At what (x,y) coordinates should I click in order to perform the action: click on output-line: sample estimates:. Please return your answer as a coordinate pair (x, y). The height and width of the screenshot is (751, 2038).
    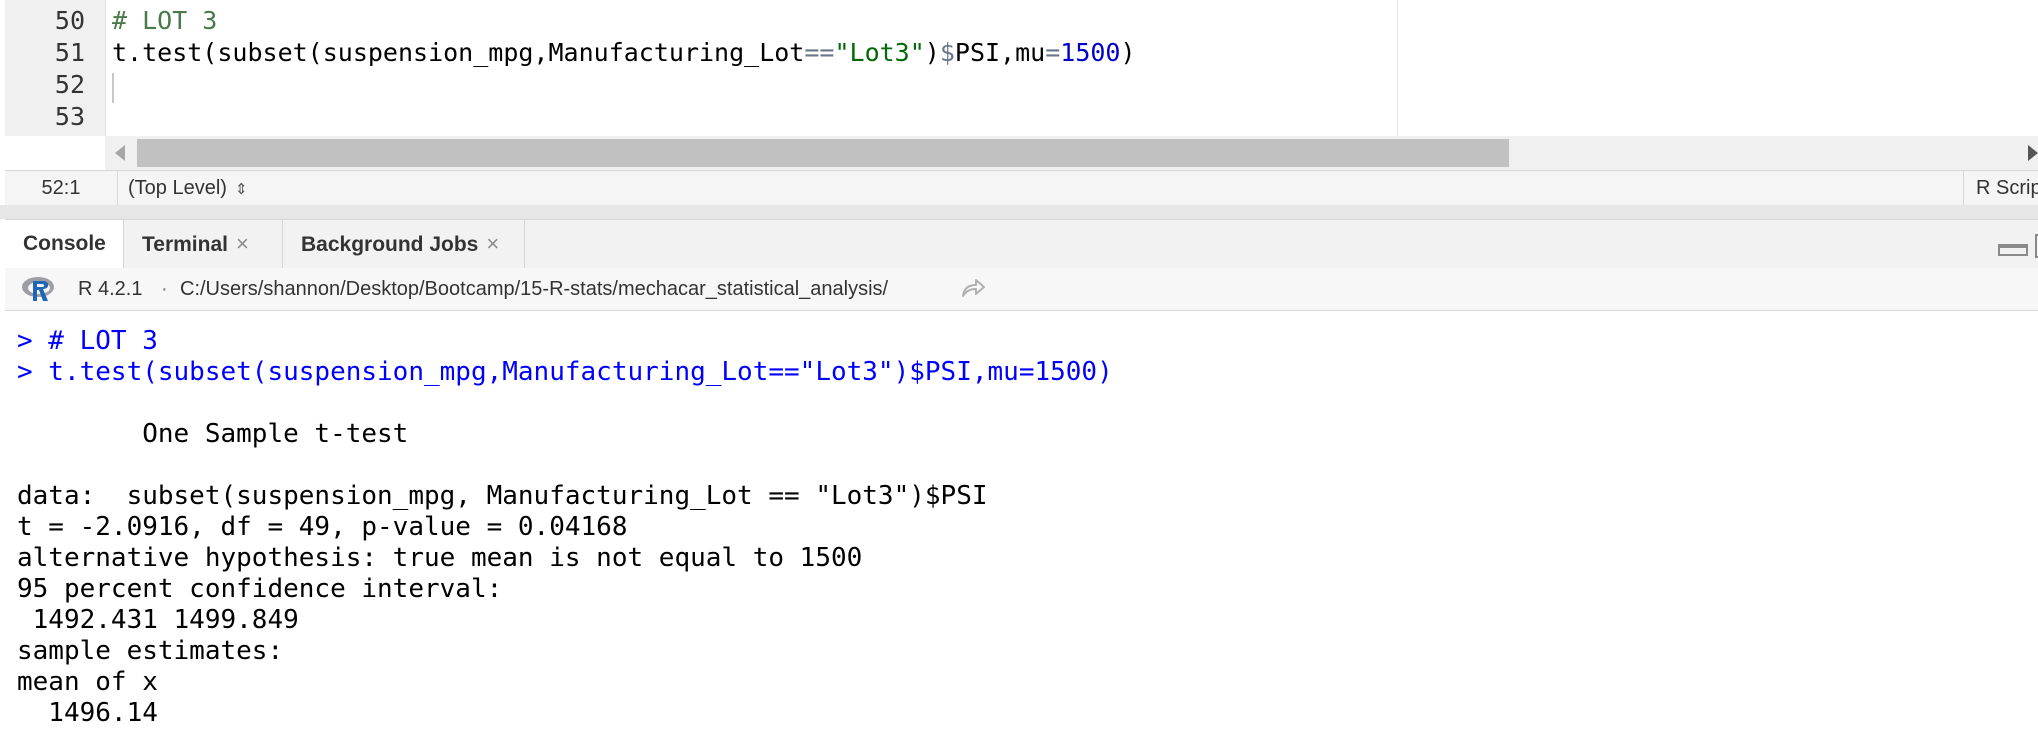
    Looking at the image, I should click on (150, 651).